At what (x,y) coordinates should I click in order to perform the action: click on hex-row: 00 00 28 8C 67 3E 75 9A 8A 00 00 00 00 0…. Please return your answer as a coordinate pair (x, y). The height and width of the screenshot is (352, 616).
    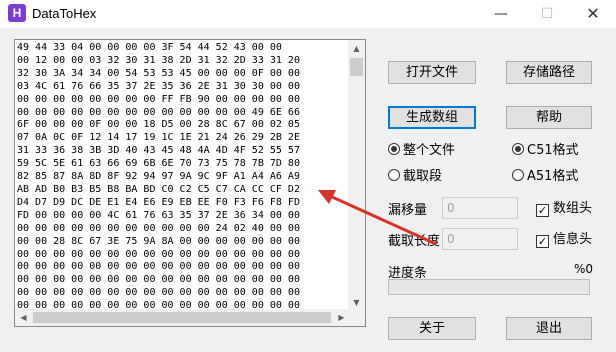
    Looking at the image, I should click on (158, 241).